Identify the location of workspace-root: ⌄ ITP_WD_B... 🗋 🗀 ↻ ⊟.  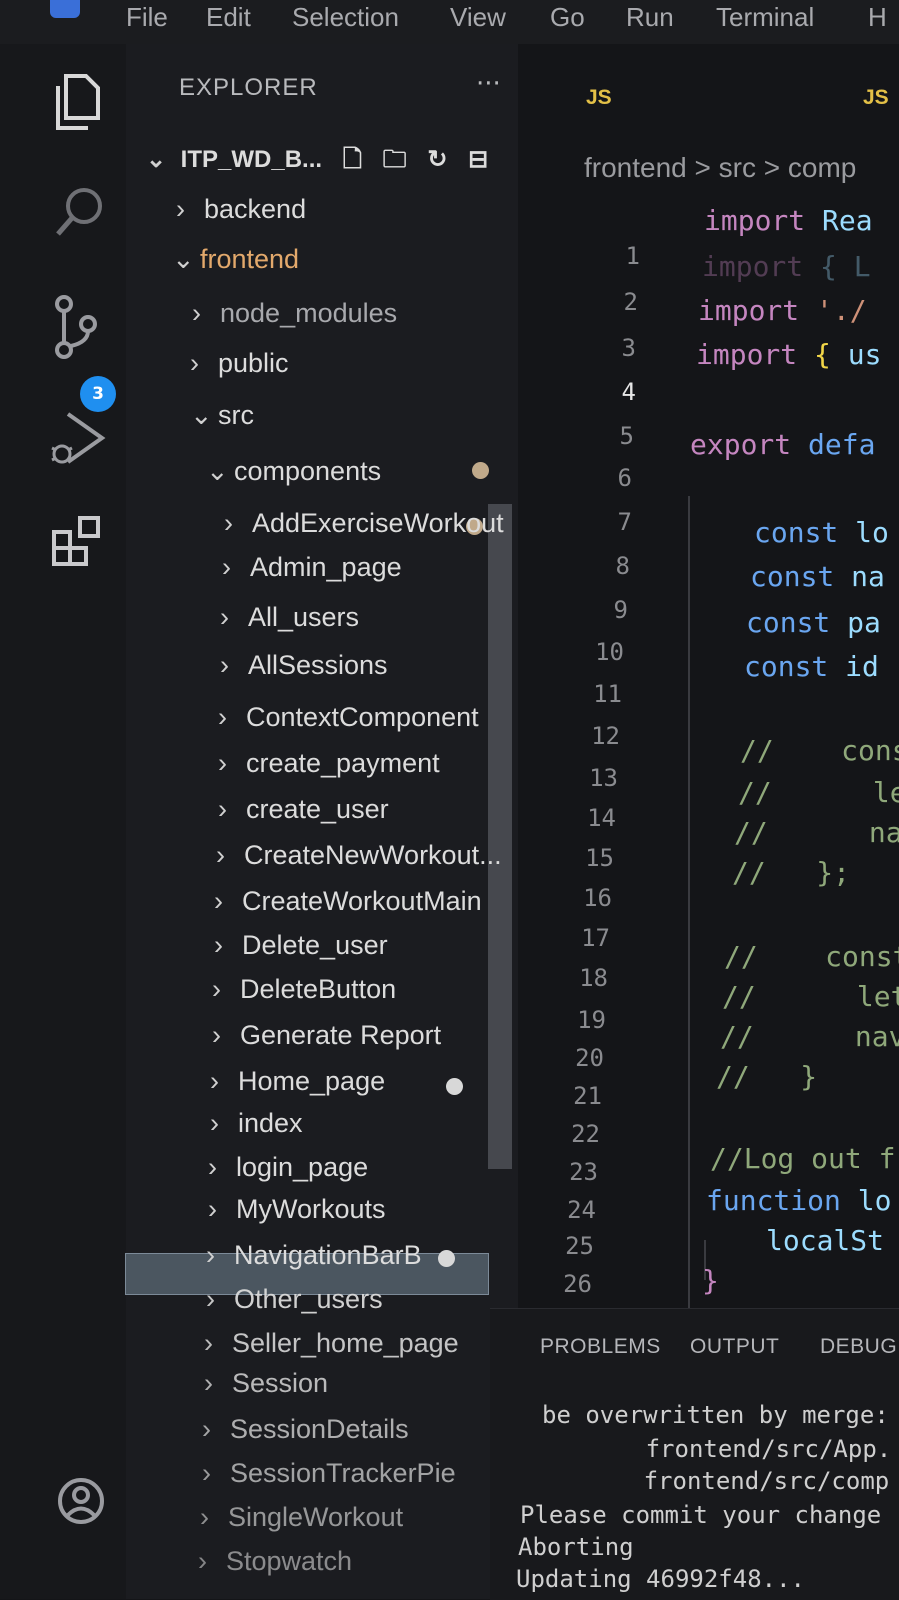
(317, 162).